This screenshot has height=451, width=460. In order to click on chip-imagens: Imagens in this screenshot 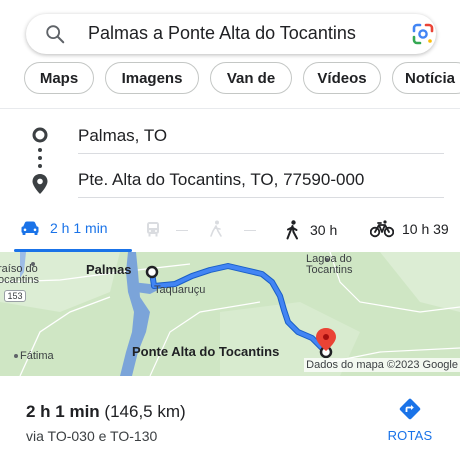, I will do `click(152, 78)`.